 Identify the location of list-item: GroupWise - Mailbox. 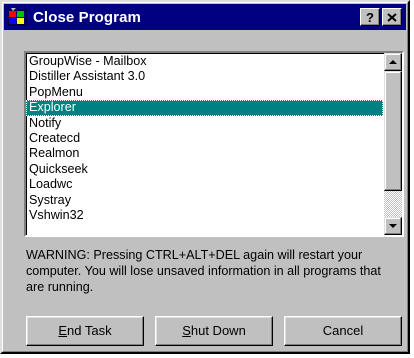
(204, 61).